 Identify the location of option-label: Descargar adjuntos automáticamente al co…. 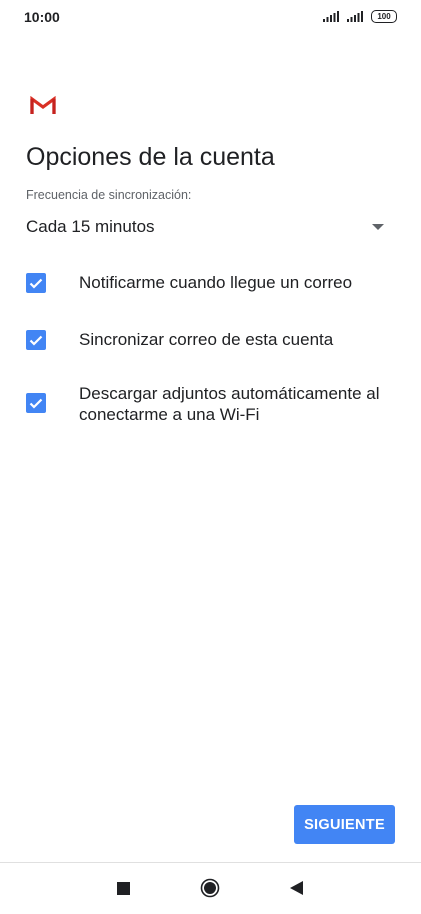
(229, 404).